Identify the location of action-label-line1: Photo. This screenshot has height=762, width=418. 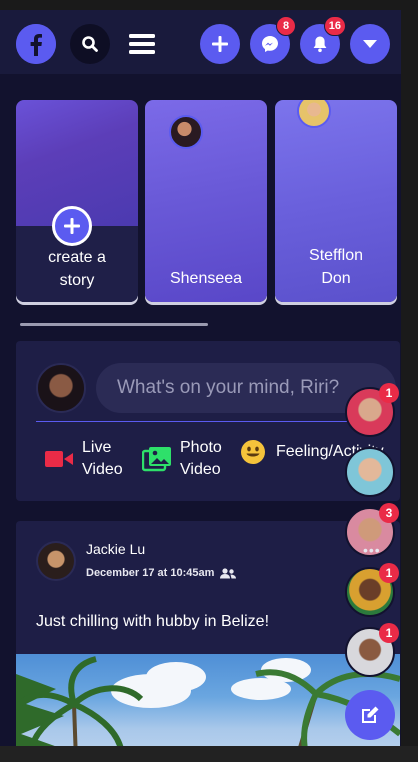
(201, 447).